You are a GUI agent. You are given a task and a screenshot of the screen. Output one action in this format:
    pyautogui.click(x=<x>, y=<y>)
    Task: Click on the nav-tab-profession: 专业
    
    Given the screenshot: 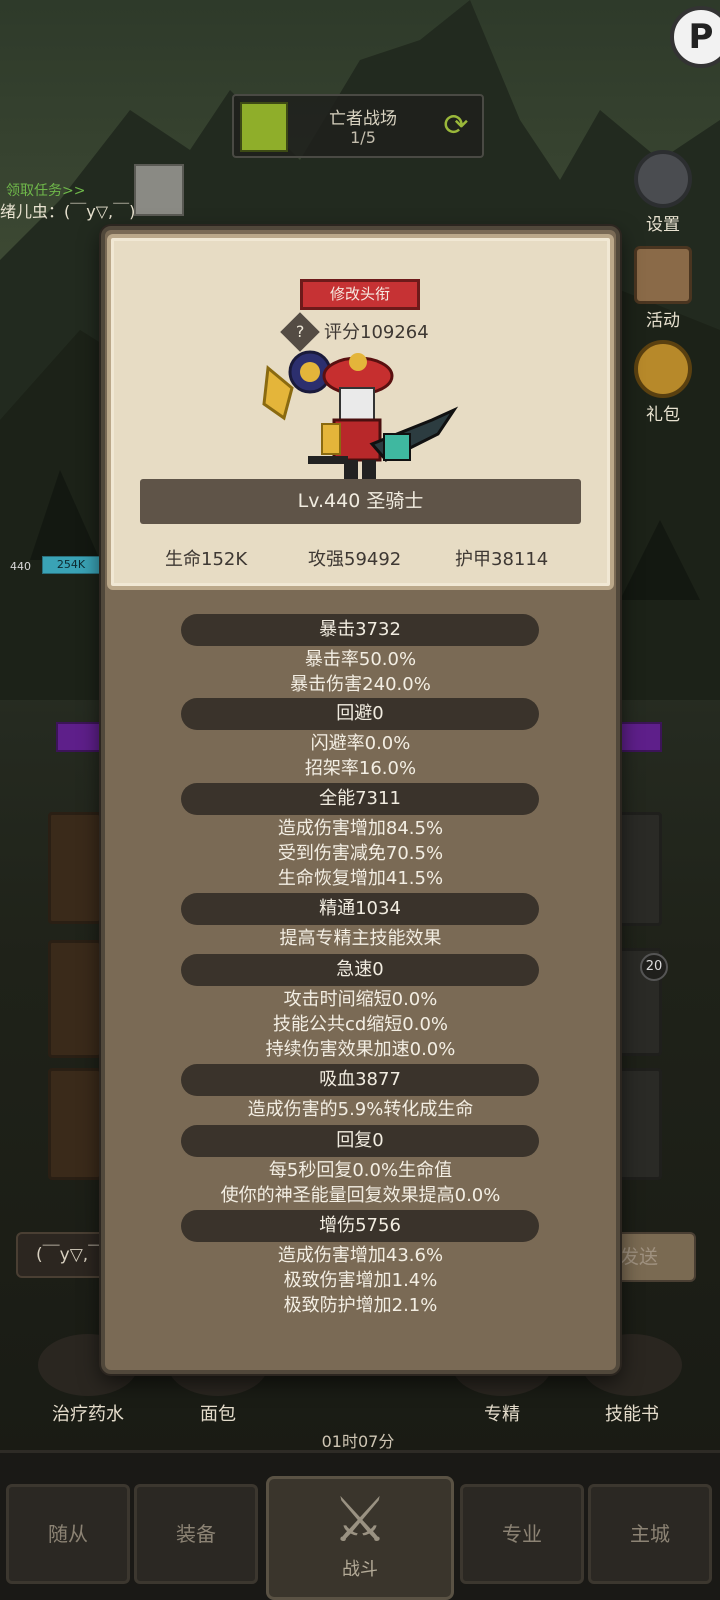 What is the action you would take?
    pyautogui.click(x=522, y=1534)
    